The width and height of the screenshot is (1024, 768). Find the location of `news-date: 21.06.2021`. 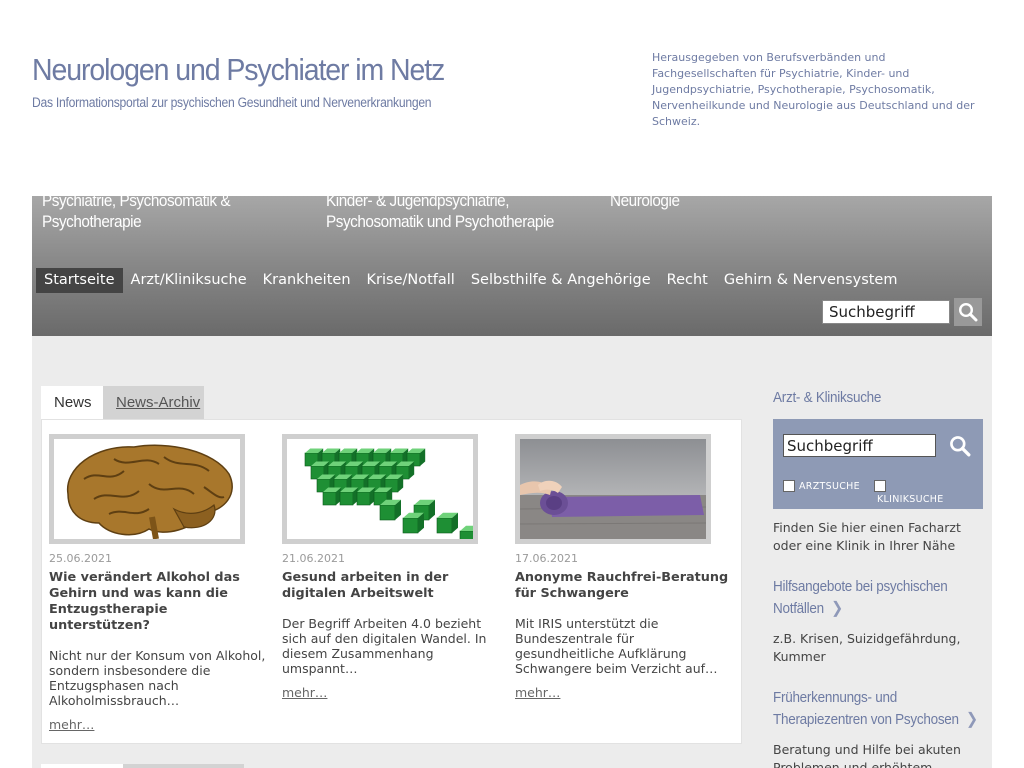

news-date: 21.06.2021 is located at coordinates (313, 558).